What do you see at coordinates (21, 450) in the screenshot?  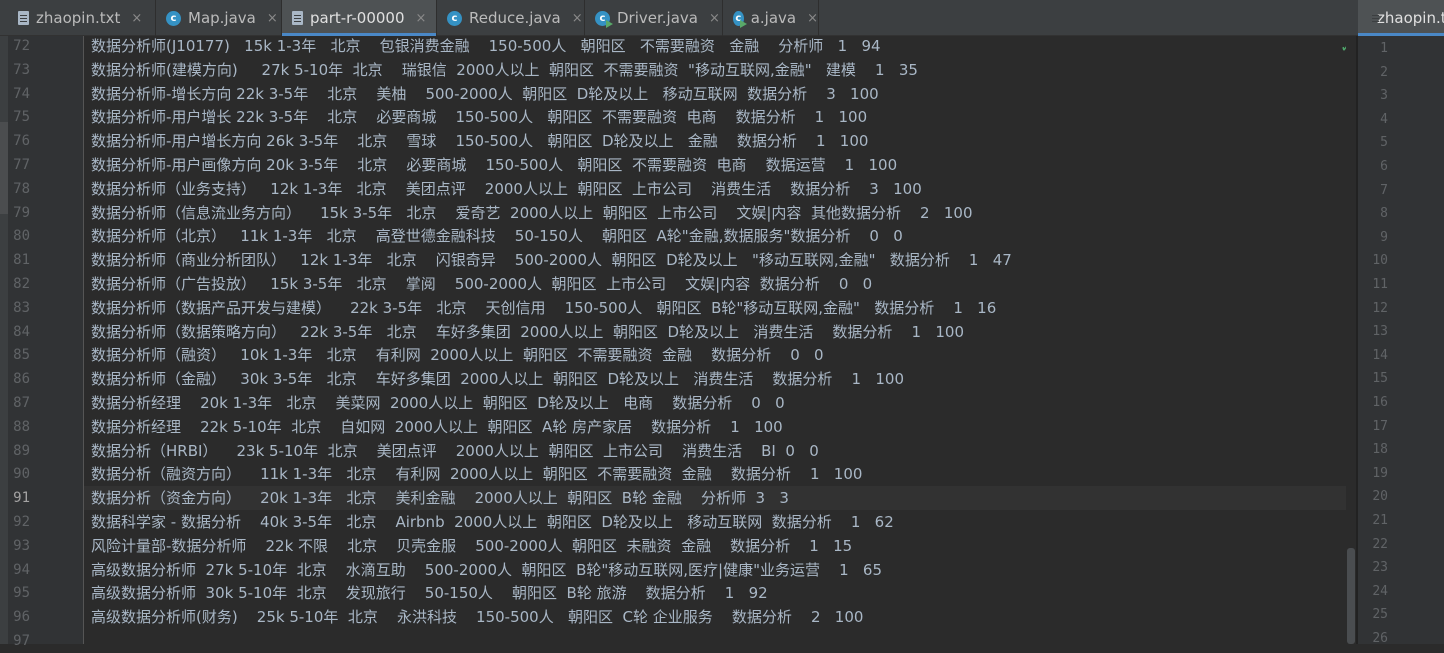 I see `line-number: 89` at bounding box center [21, 450].